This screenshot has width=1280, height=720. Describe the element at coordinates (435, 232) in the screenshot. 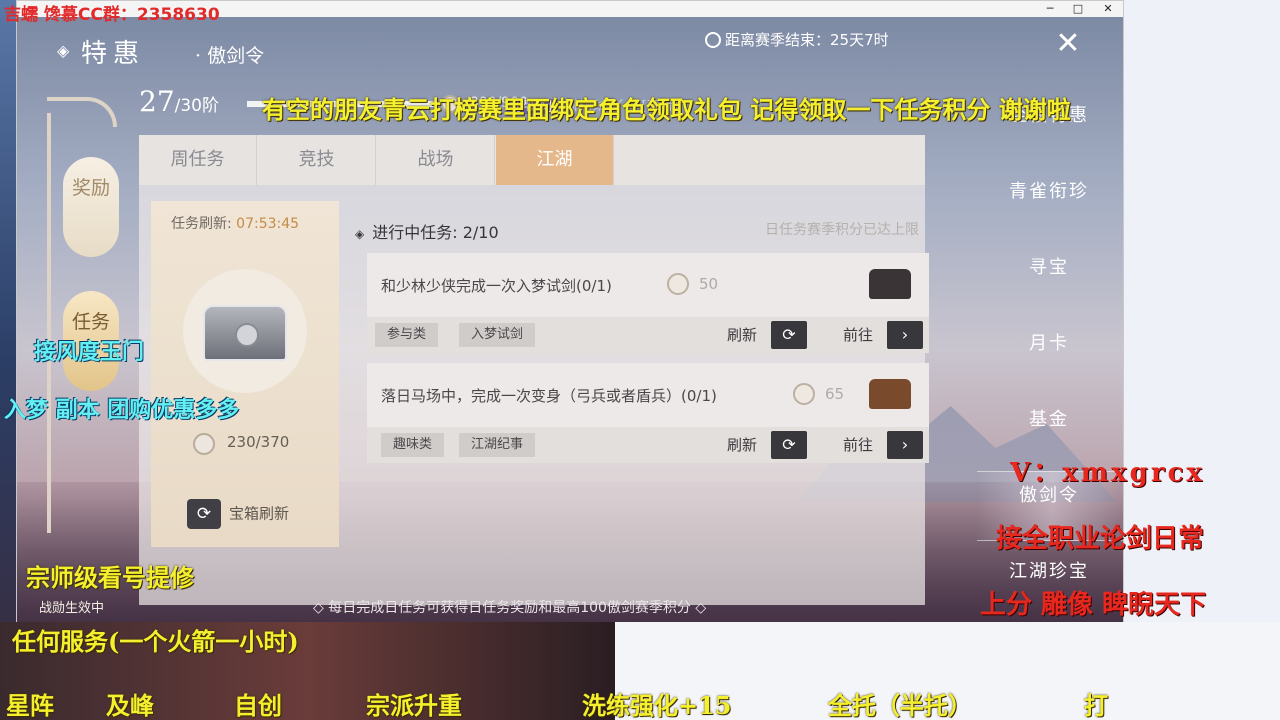

I see `task-progress-label: 进行中任务: 2/10` at that location.